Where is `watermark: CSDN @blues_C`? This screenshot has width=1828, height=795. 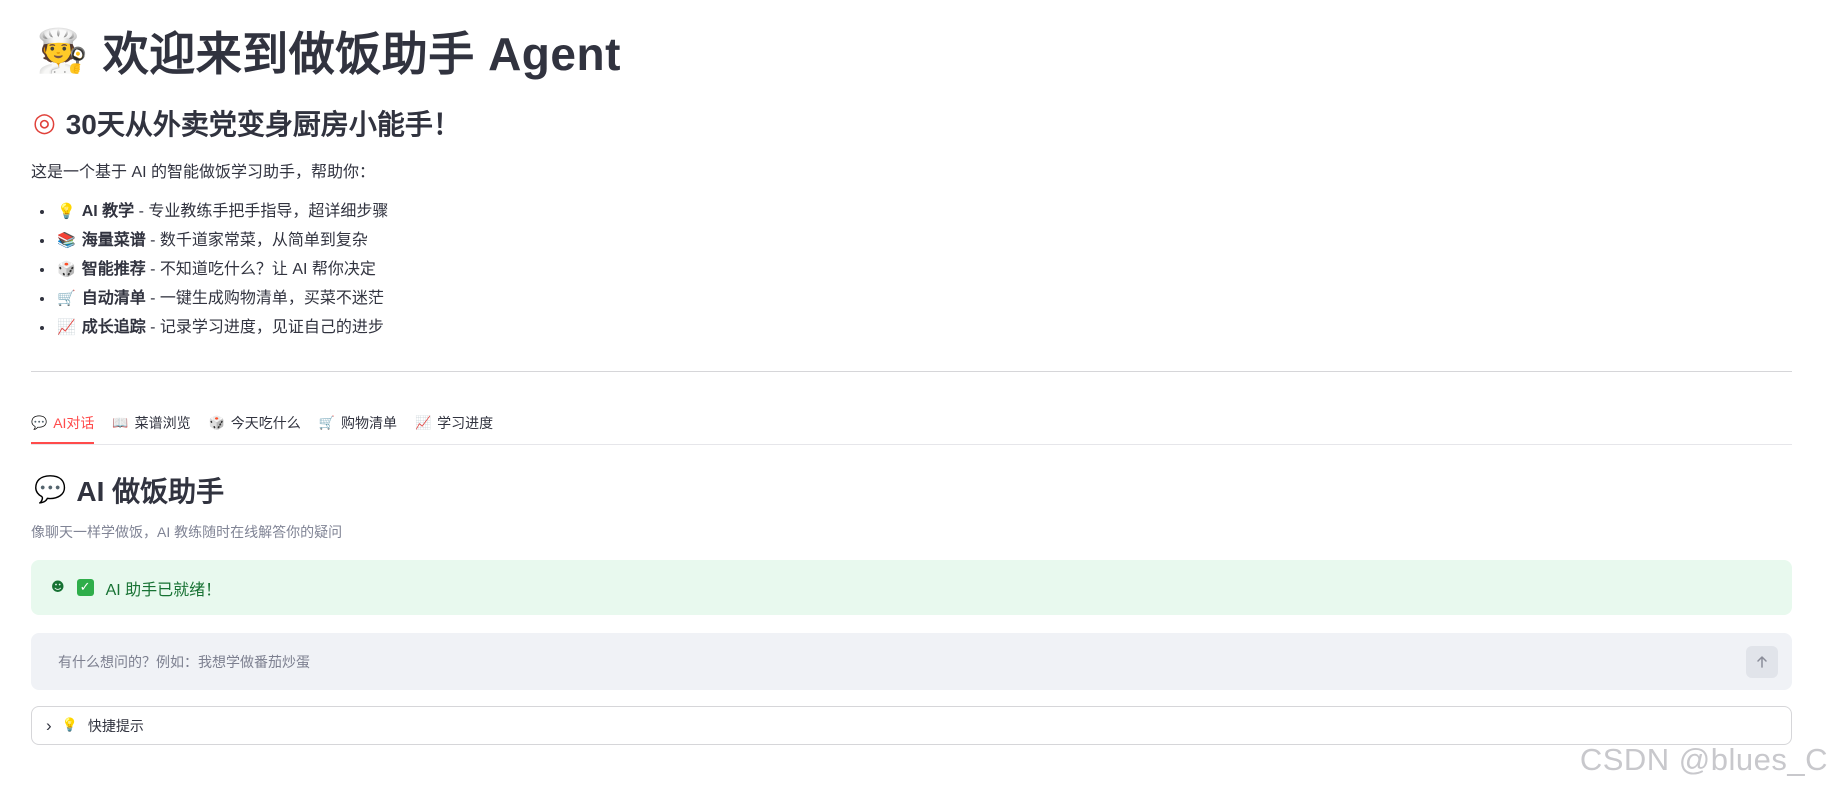
watermark: CSDN @blues_C is located at coordinates (1703, 759).